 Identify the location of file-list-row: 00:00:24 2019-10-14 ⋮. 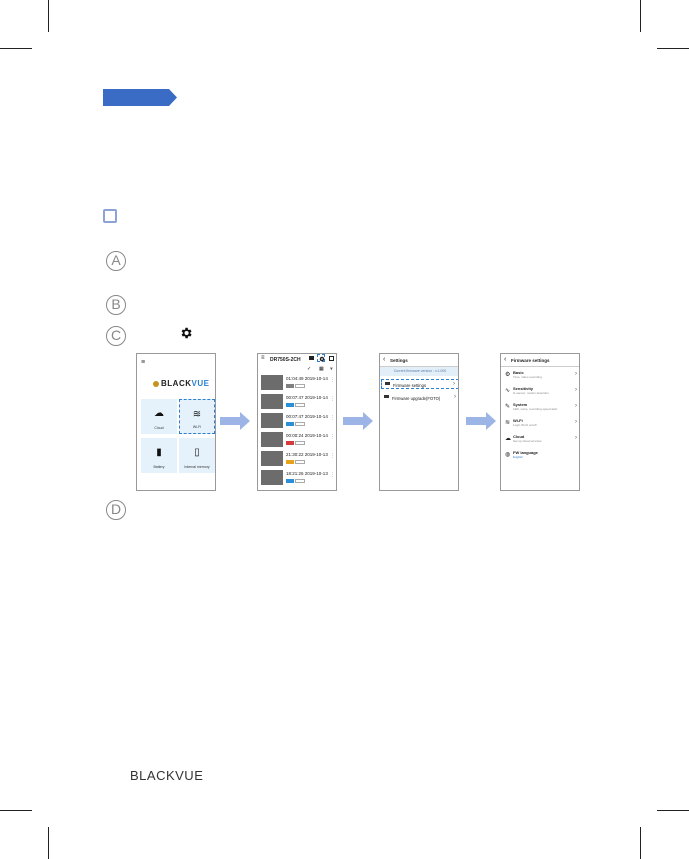
(298, 439).